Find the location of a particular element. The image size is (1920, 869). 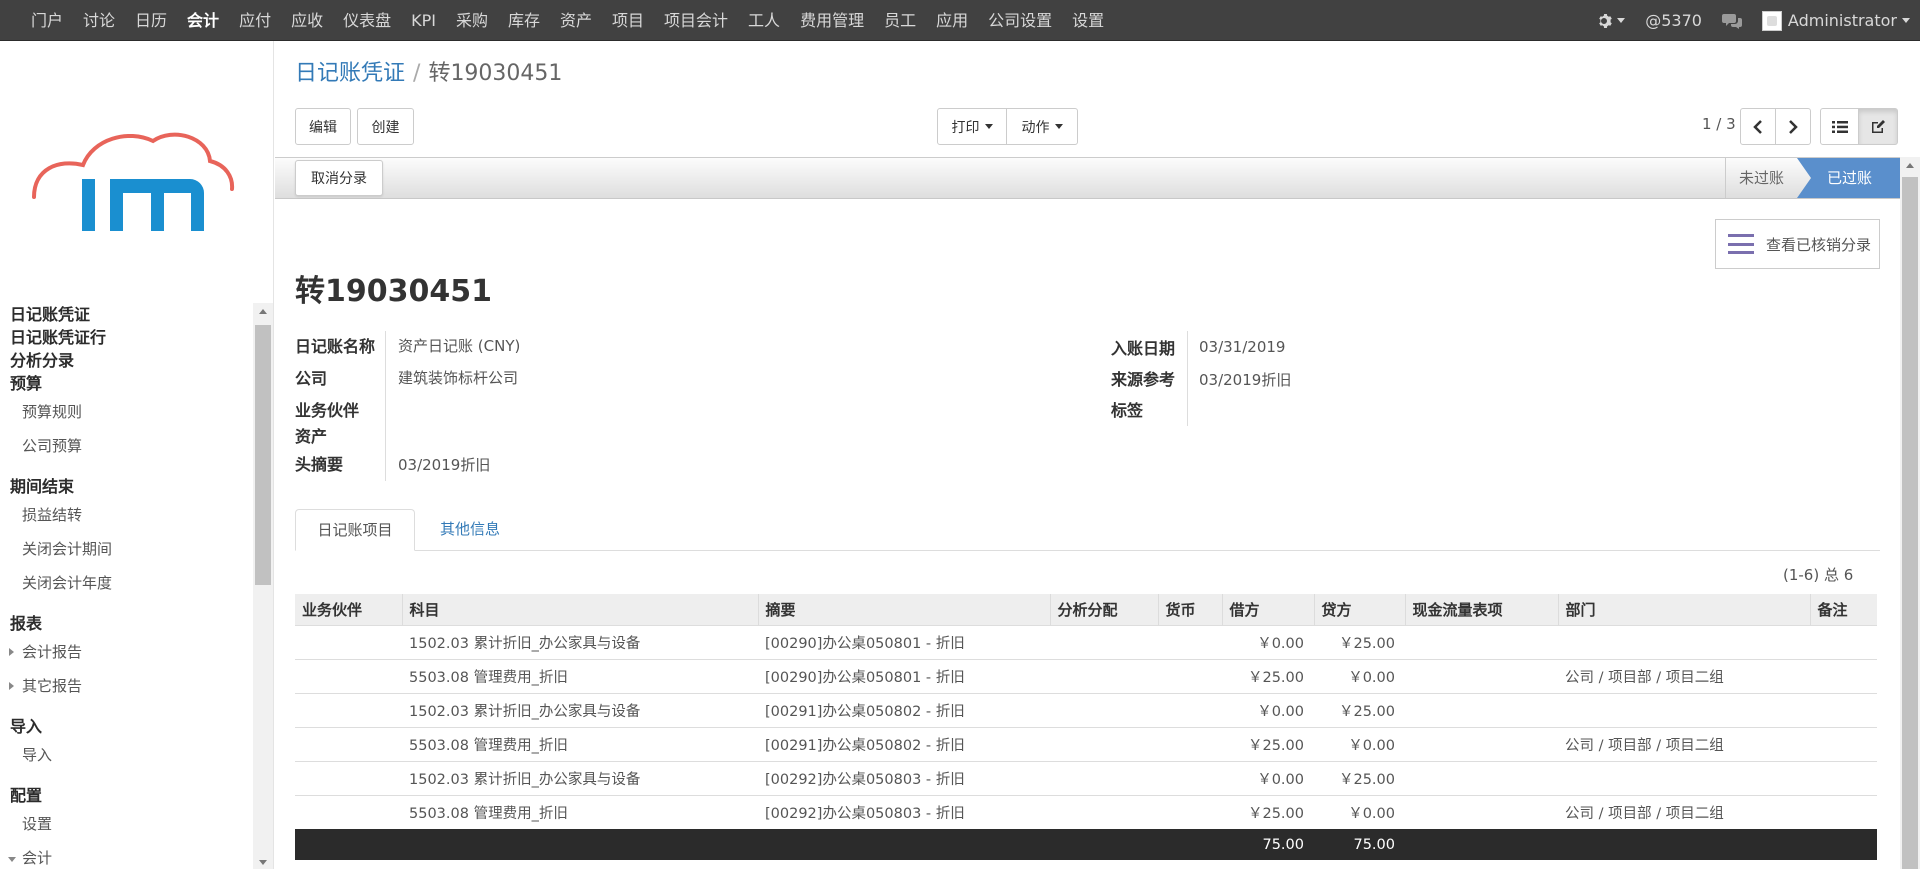

topnav-item: 资产 is located at coordinates (576, 20).